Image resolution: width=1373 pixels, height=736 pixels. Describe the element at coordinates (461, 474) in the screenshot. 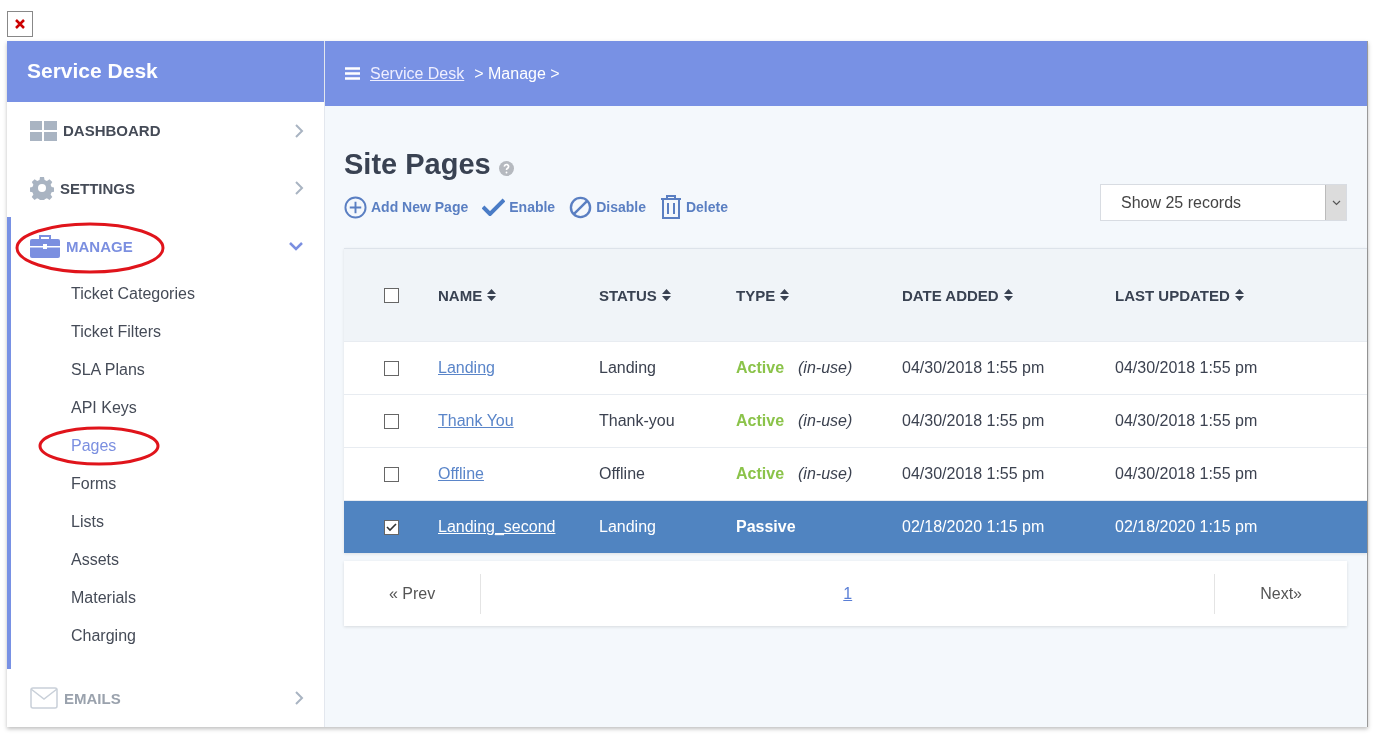

I see `page-name-link: Offline` at that location.